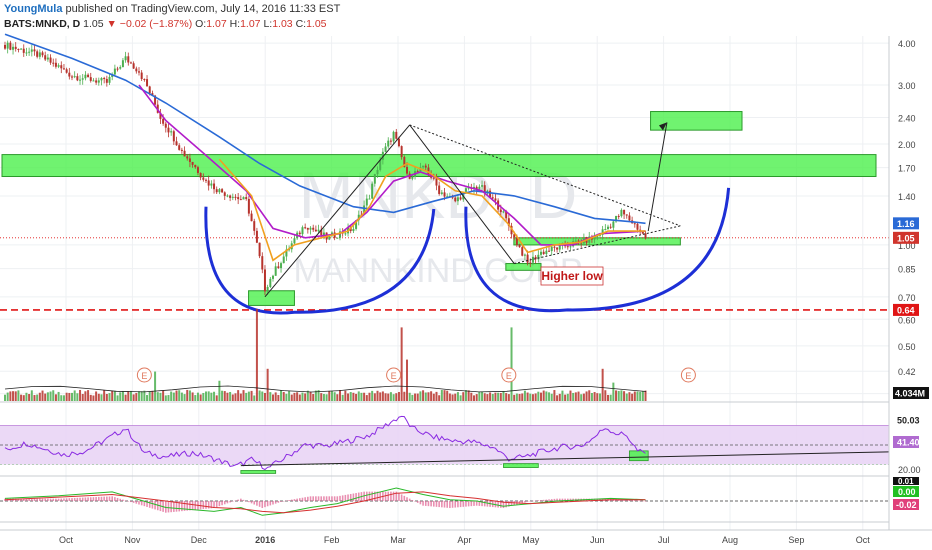 This screenshot has height=550, width=932. Describe the element at coordinates (908, 443) in the screenshot. I see `rsi-current-tag: 41.40` at that location.